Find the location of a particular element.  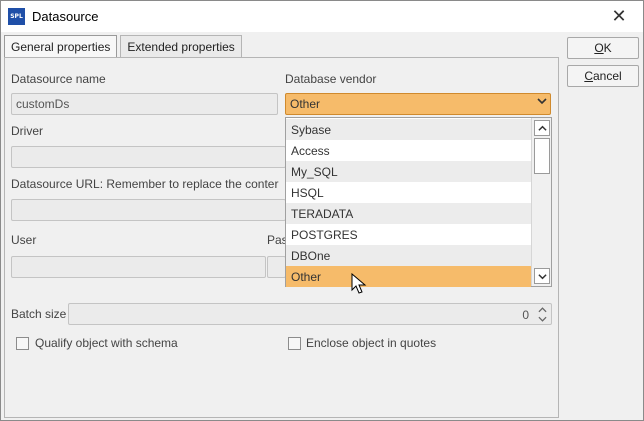

driver-input is located at coordinates (148, 157).